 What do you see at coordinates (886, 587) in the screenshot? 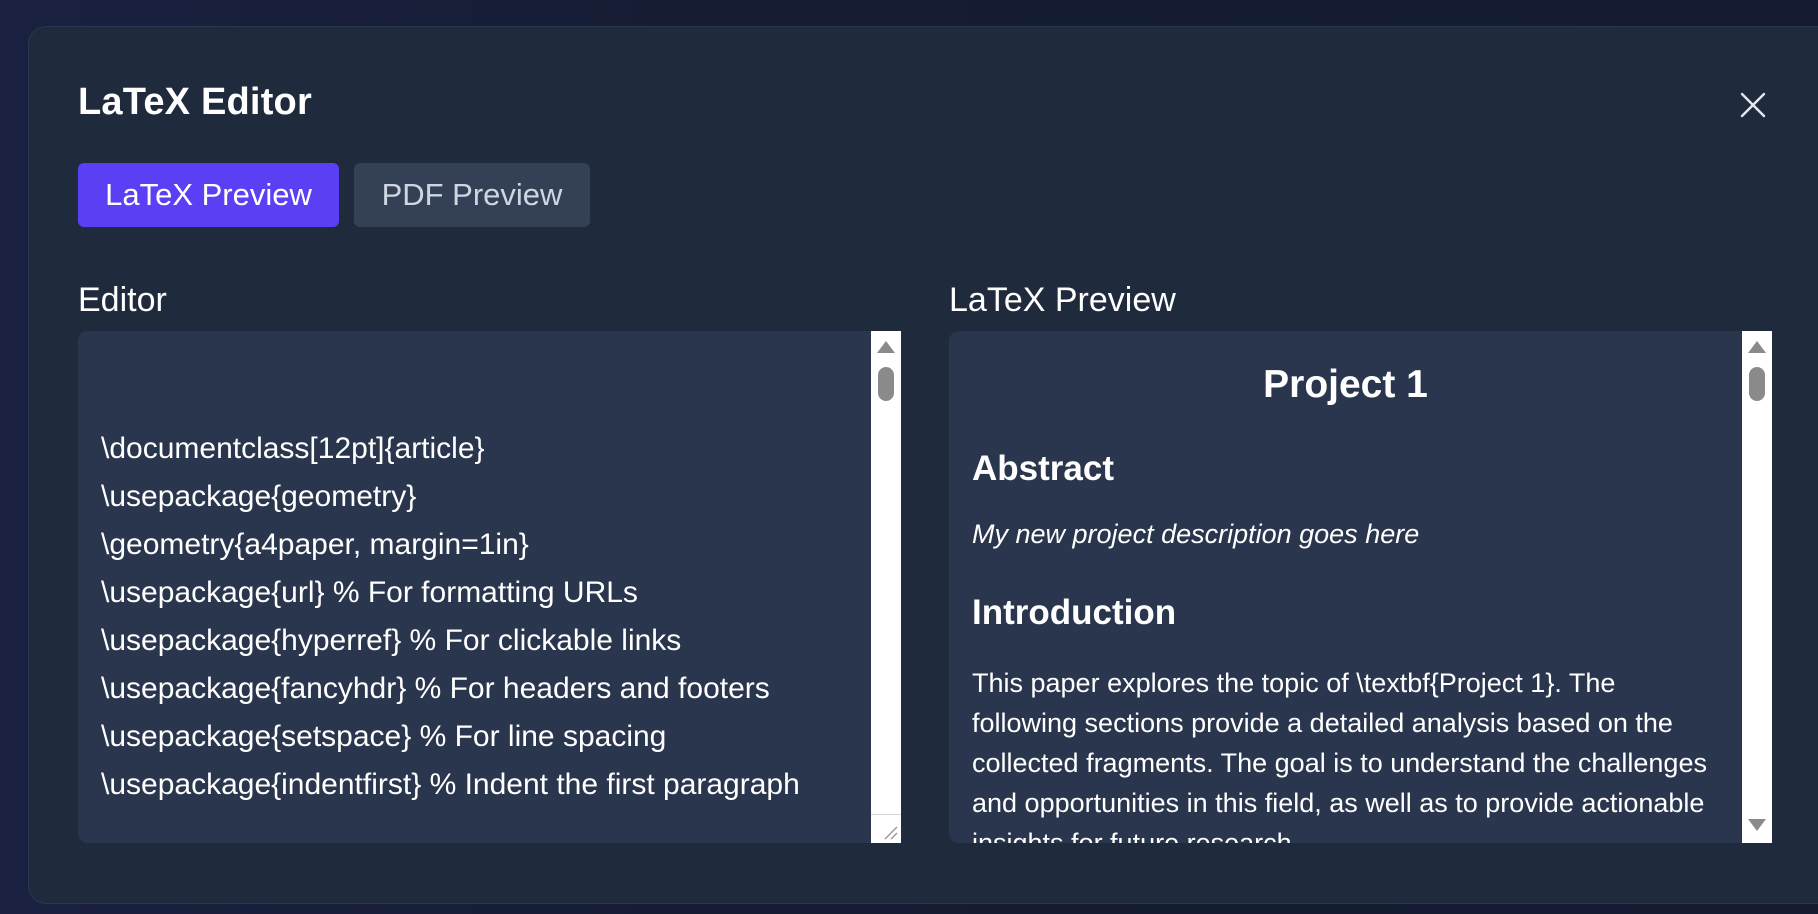
I see `editor-scrollbar` at bounding box center [886, 587].